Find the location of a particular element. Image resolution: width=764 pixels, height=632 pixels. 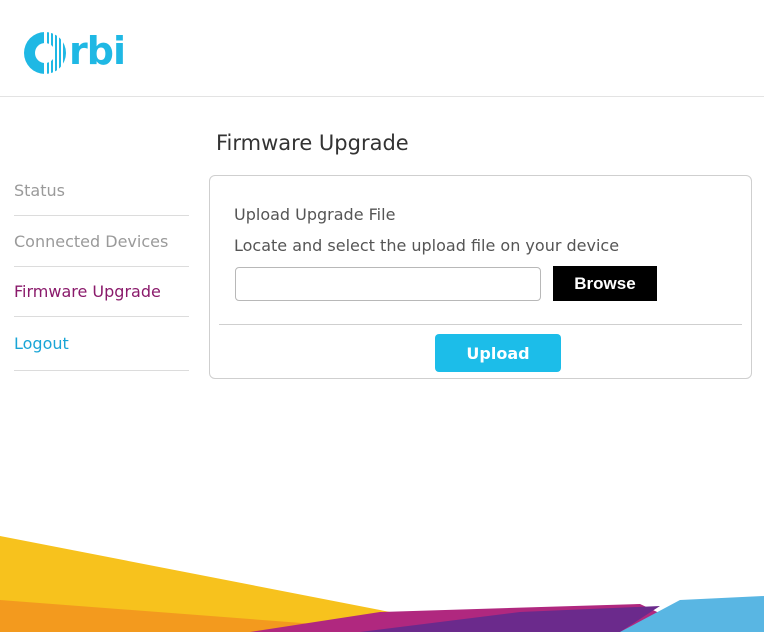

footer-magenta-band is located at coordinates (475, 618).